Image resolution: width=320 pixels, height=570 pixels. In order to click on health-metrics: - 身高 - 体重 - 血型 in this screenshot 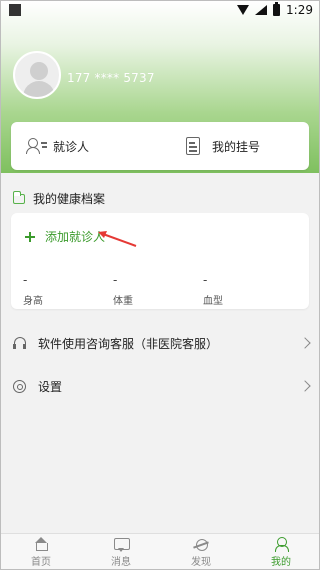, I will do `click(158, 290)`.